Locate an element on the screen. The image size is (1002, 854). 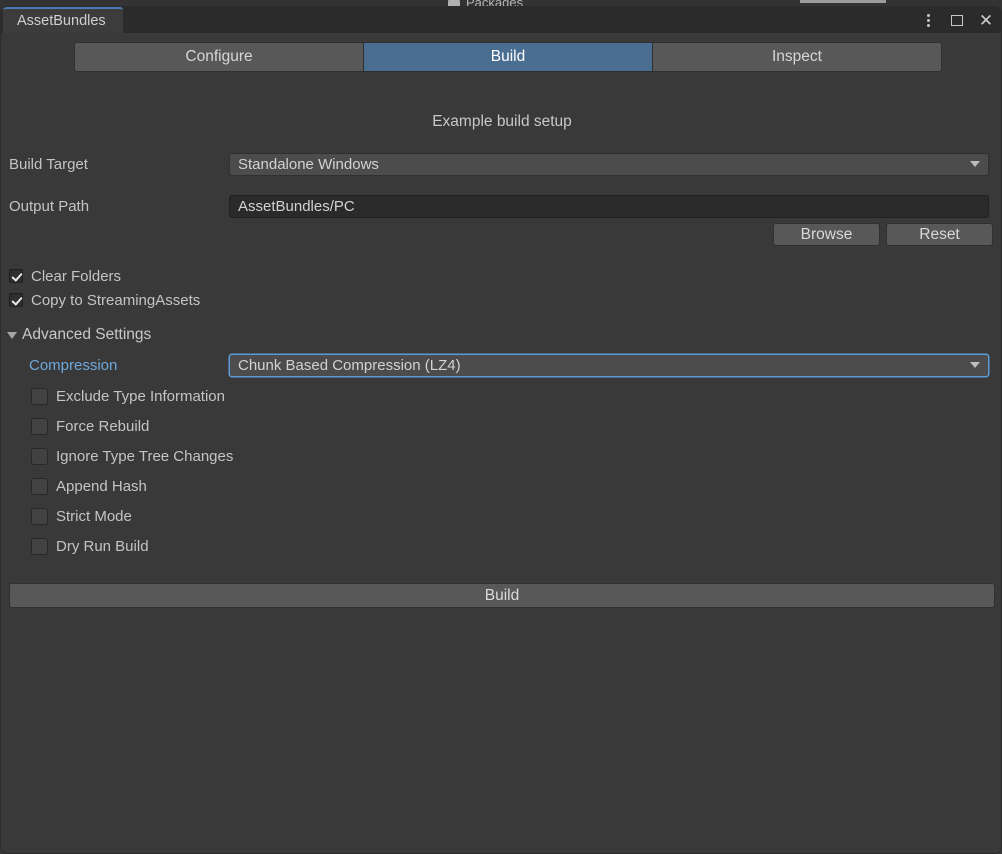
toggle-clear-folders: Clear Folders is located at coordinates (65, 276).